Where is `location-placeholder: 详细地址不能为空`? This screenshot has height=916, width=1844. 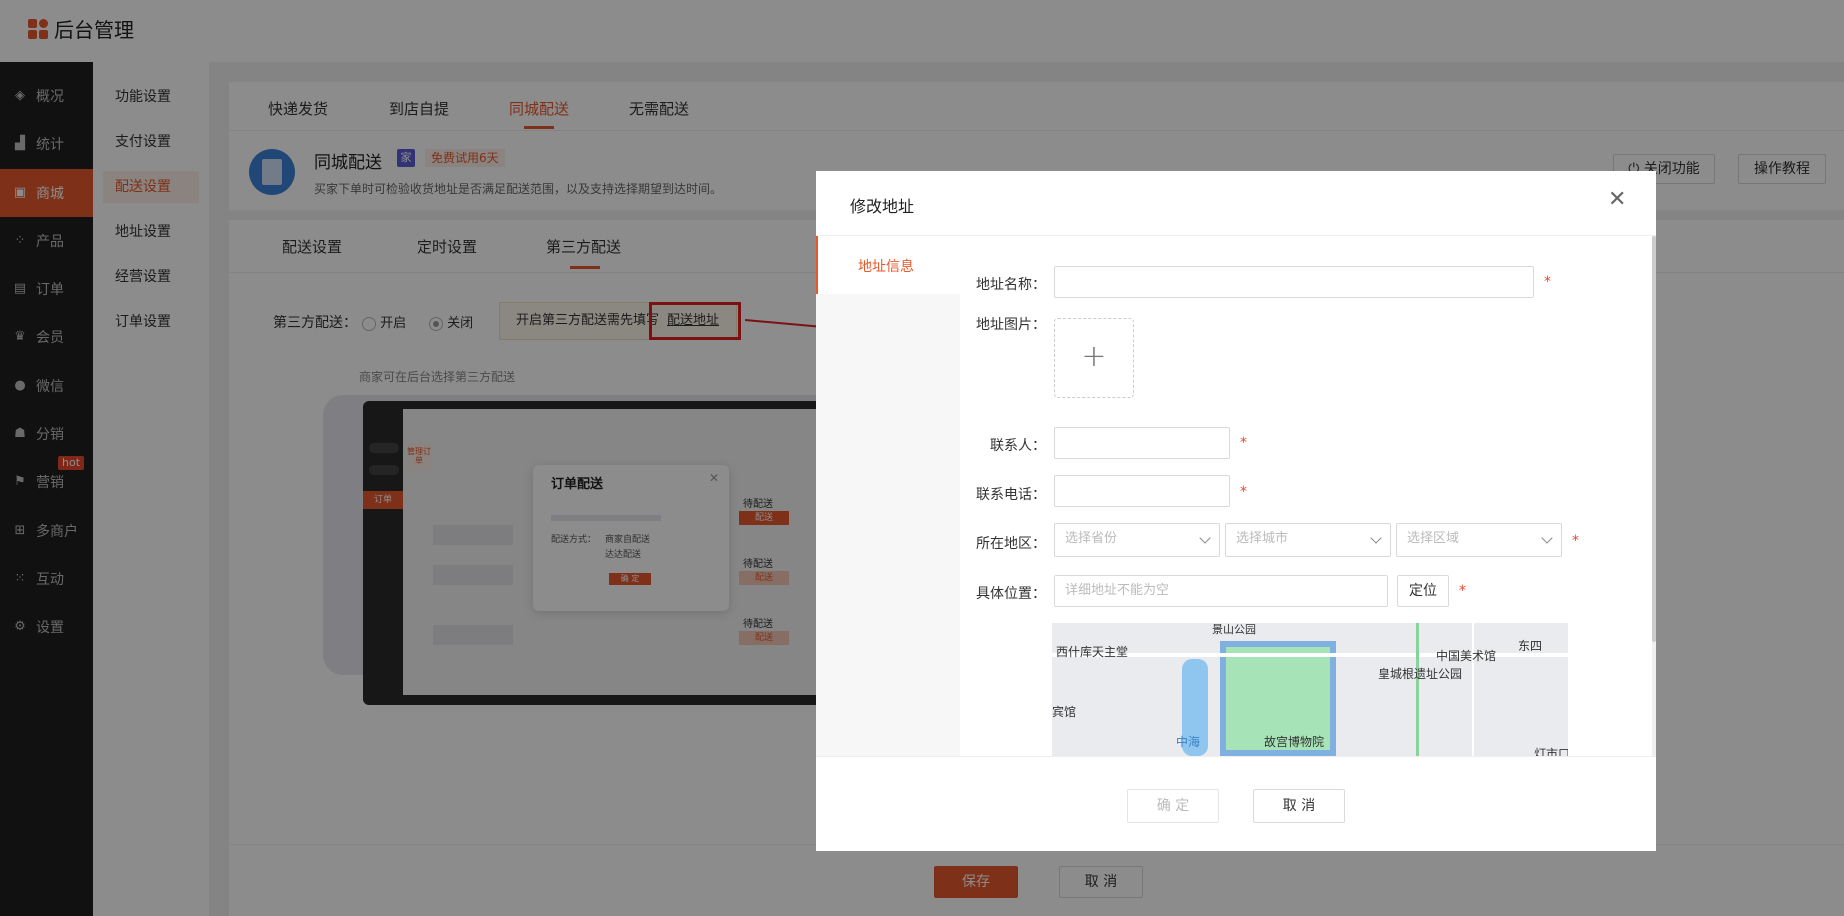
location-placeholder: 详细地址不能为空 is located at coordinates (1117, 590).